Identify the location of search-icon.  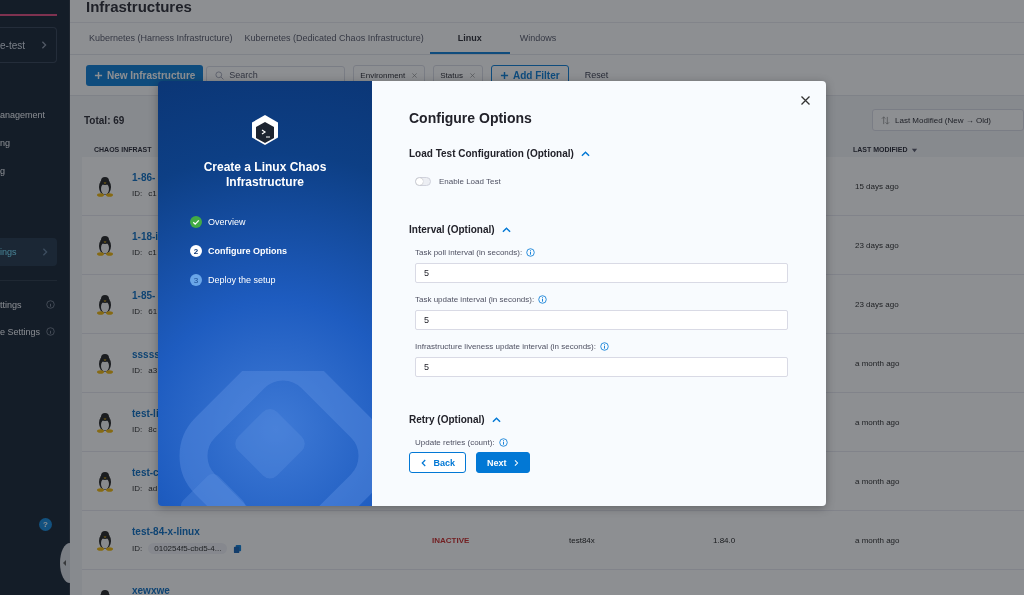
(220, 75).